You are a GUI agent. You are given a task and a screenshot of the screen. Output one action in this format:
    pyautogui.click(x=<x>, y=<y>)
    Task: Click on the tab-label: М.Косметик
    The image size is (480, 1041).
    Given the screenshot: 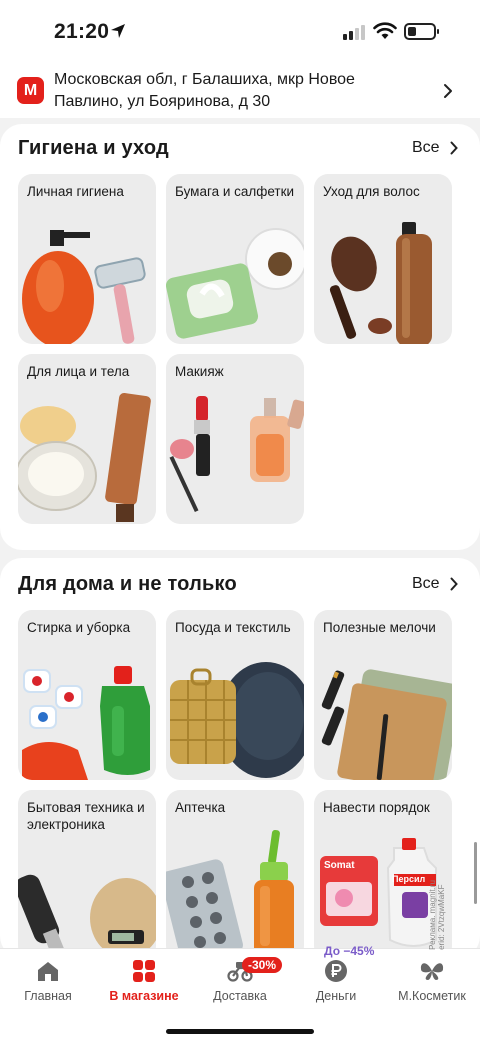 What is the action you would take?
    pyautogui.click(x=432, y=996)
    